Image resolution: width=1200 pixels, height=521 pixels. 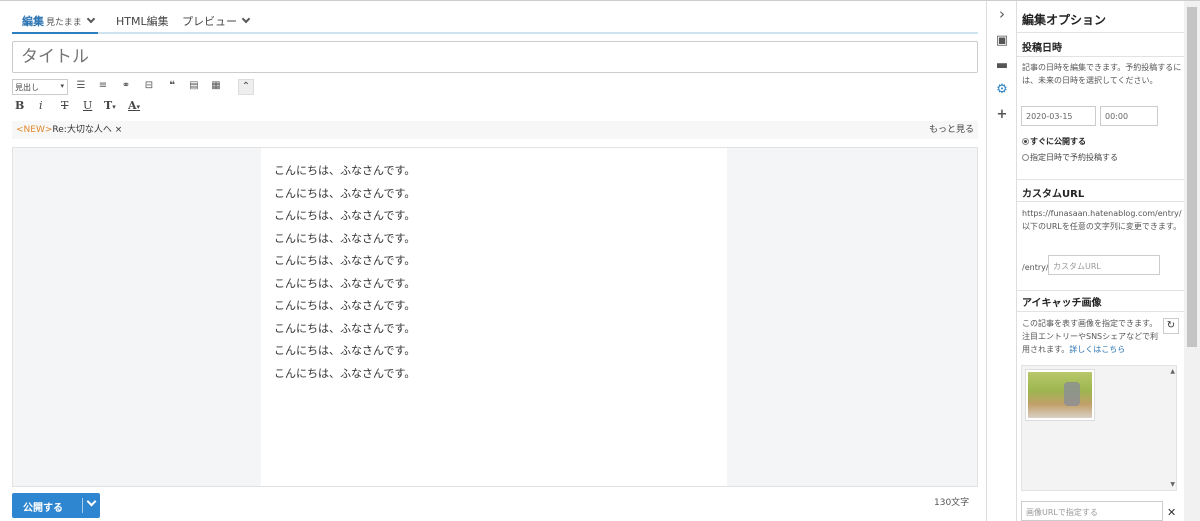 I want to click on radio-checked-icon, so click(x=1025, y=141).